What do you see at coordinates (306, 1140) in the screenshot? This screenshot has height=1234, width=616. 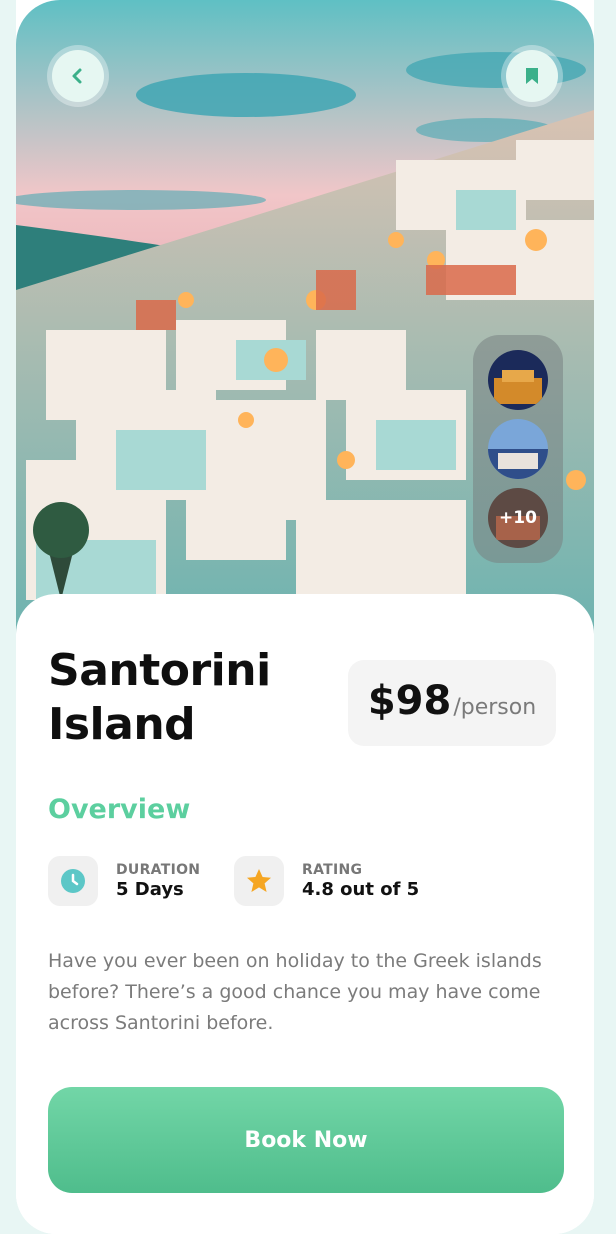 I see `book-now-button: Book Now` at bounding box center [306, 1140].